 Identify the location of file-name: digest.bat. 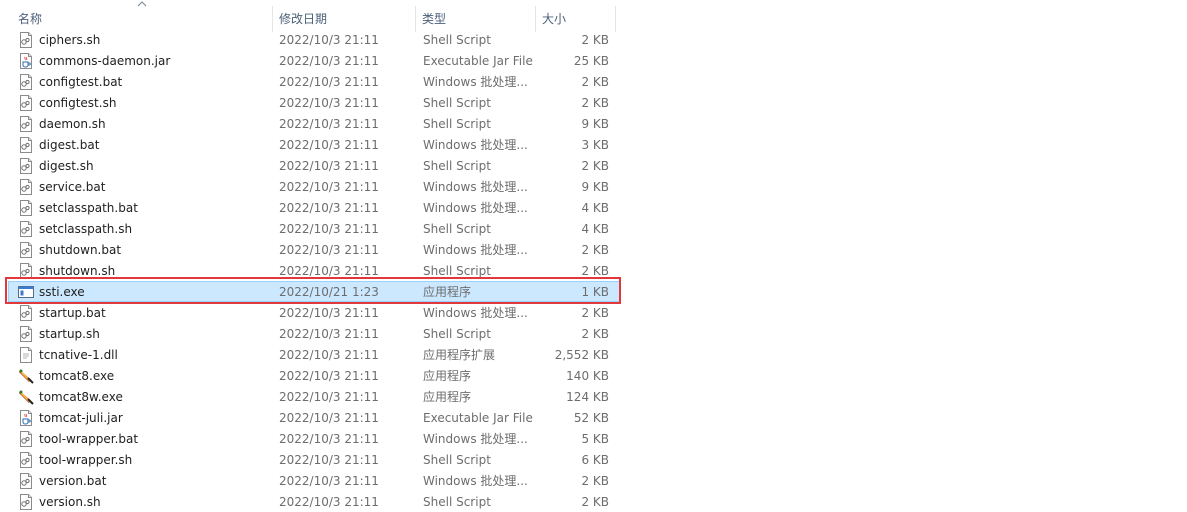
(69, 145).